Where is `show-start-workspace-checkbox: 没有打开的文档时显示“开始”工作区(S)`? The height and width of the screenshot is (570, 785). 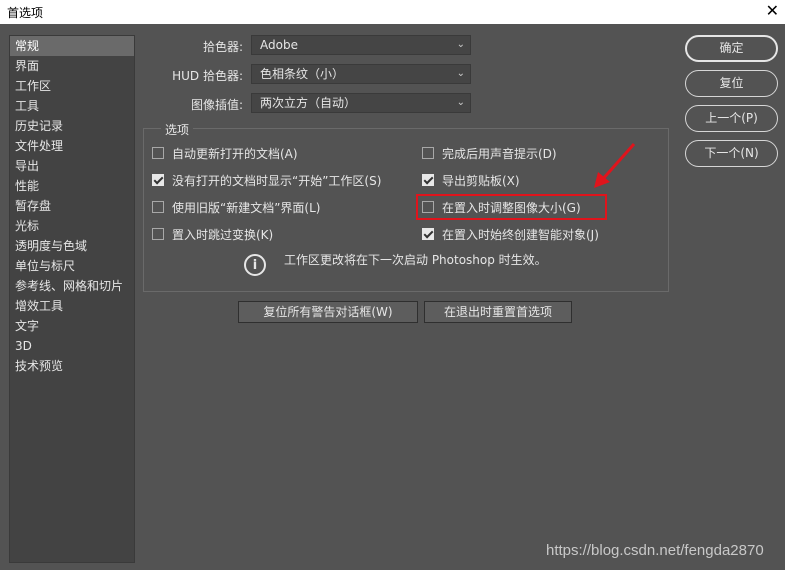
show-start-workspace-checkbox: 没有打开的文档时显示“开始”工作区(S) is located at coordinates (266, 180).